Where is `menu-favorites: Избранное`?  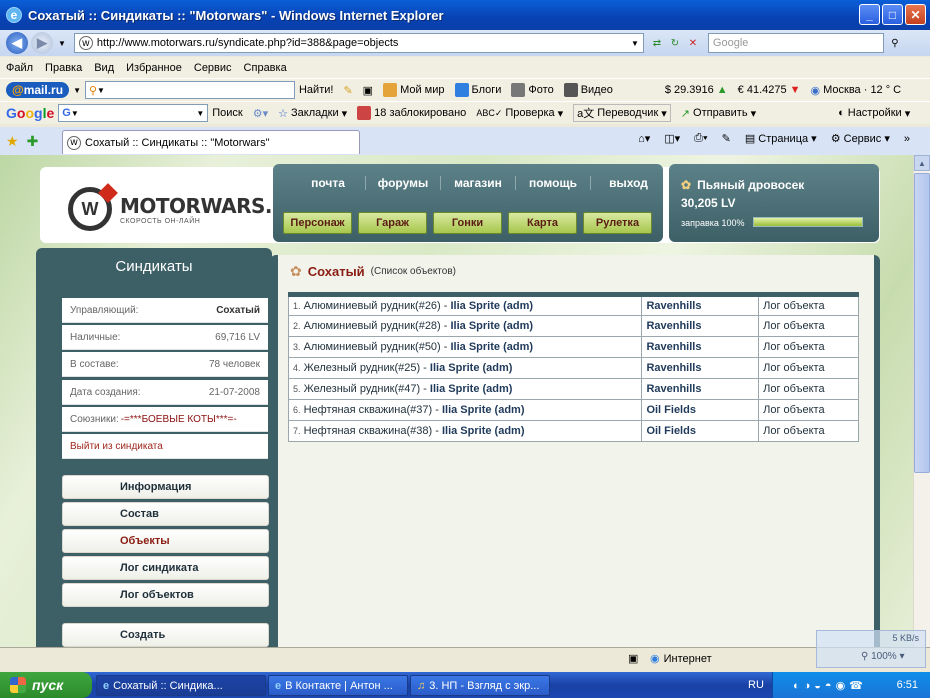
menu-favorites: Избранное is located at coordinates (154, 68).